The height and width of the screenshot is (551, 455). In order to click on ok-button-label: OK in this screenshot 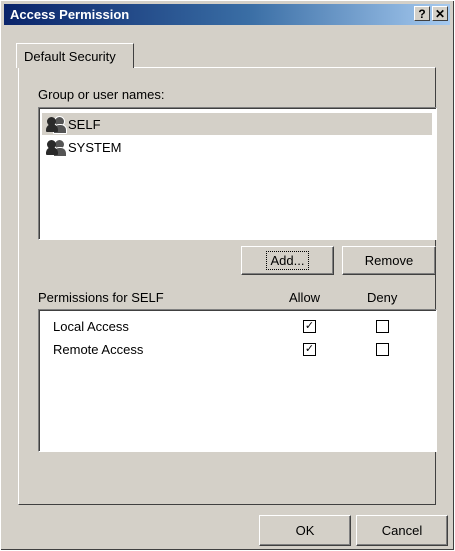, I will do `click(305, 530)`.